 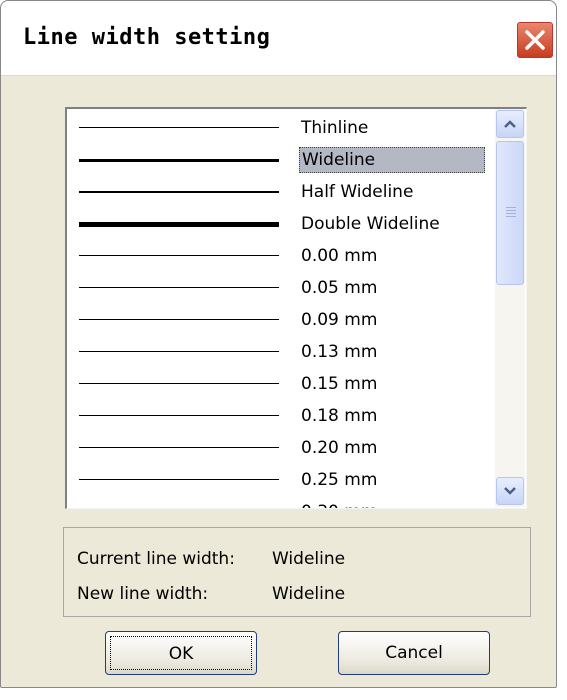 What do you see at coordinates (280, 351) in the screenshot?
I see `list-item-0-13-mm: 0.13 mm` at bounding box center [280, 351].